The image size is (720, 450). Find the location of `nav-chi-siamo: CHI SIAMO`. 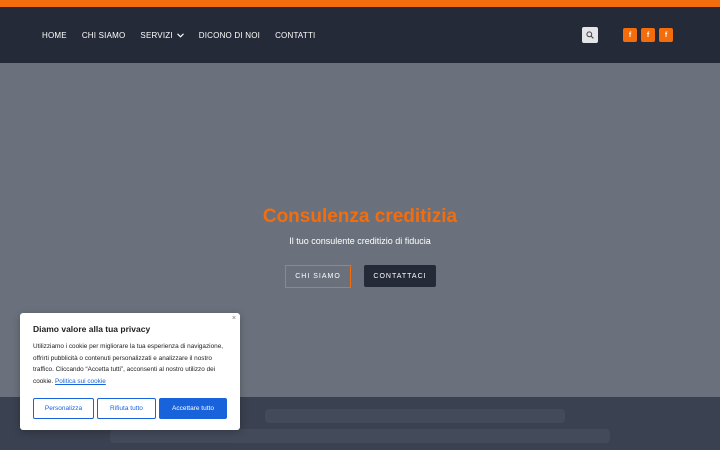

nav-chi-siamo: CHI SIAMO is located at coordinates (104, 35).